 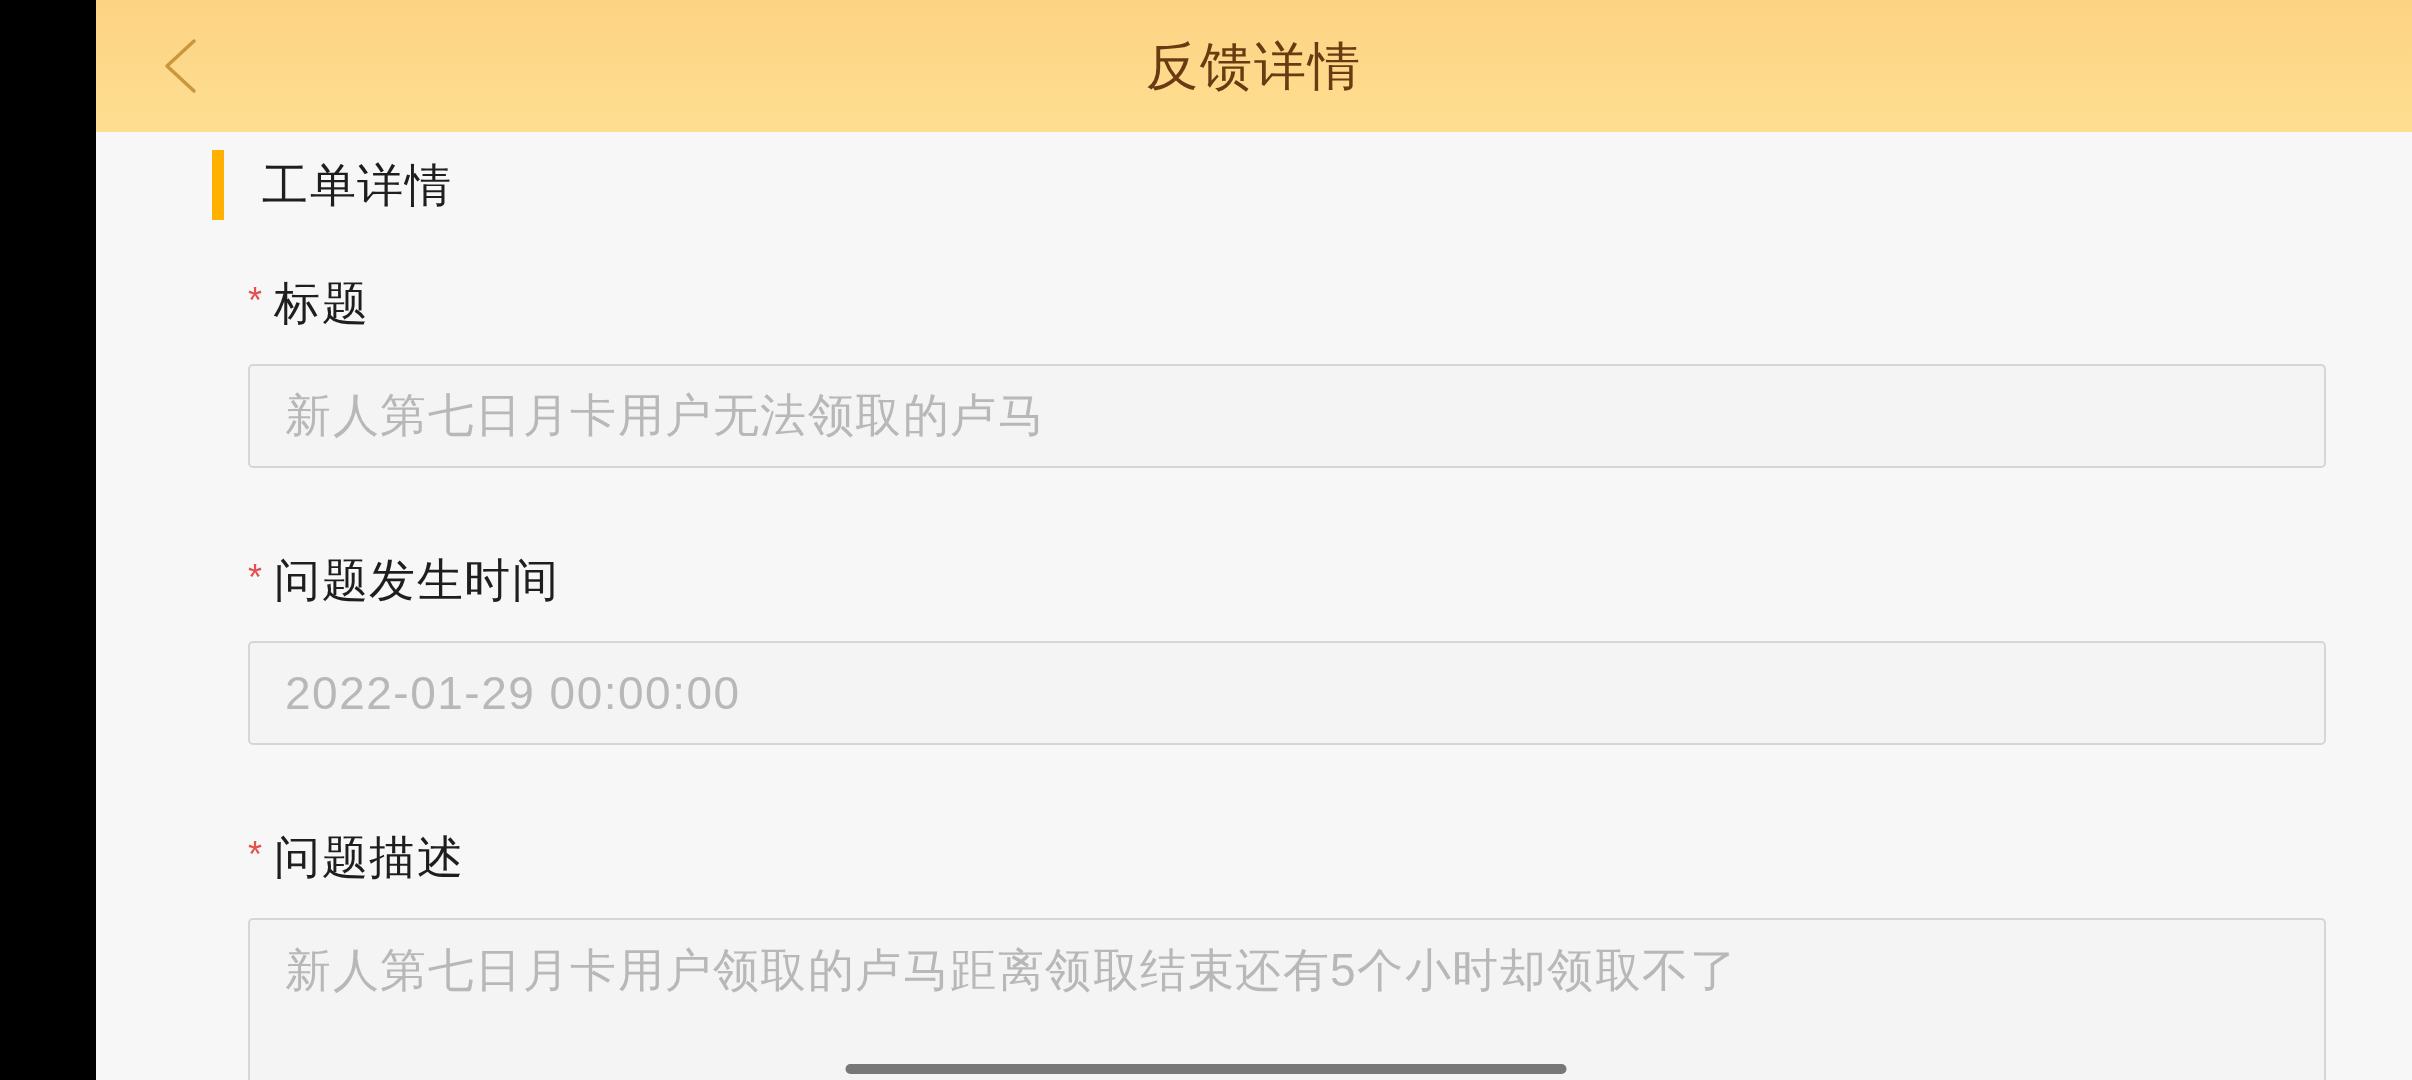 What do you see at coordinates (321, 303) in the screenshot?
I see `field-label: 标题` at bounding box center [321, 303].